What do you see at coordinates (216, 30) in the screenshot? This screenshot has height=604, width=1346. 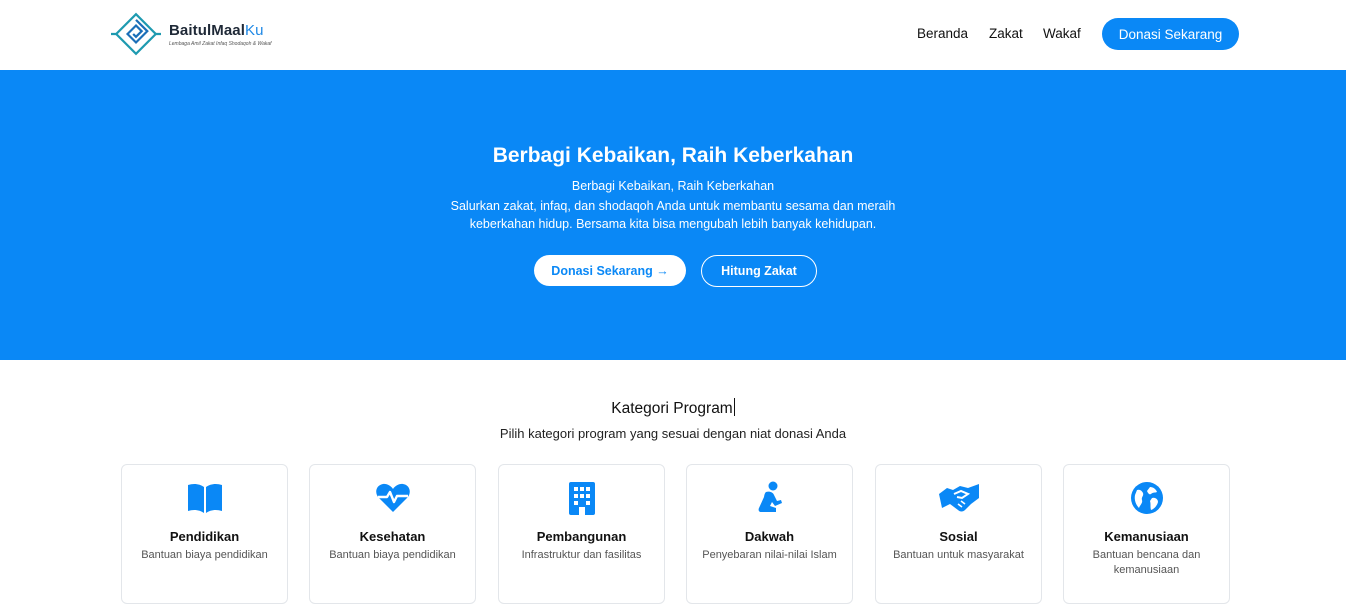 I see `brand-name: BaitulMaalKu` at bounding box center [216, 30].